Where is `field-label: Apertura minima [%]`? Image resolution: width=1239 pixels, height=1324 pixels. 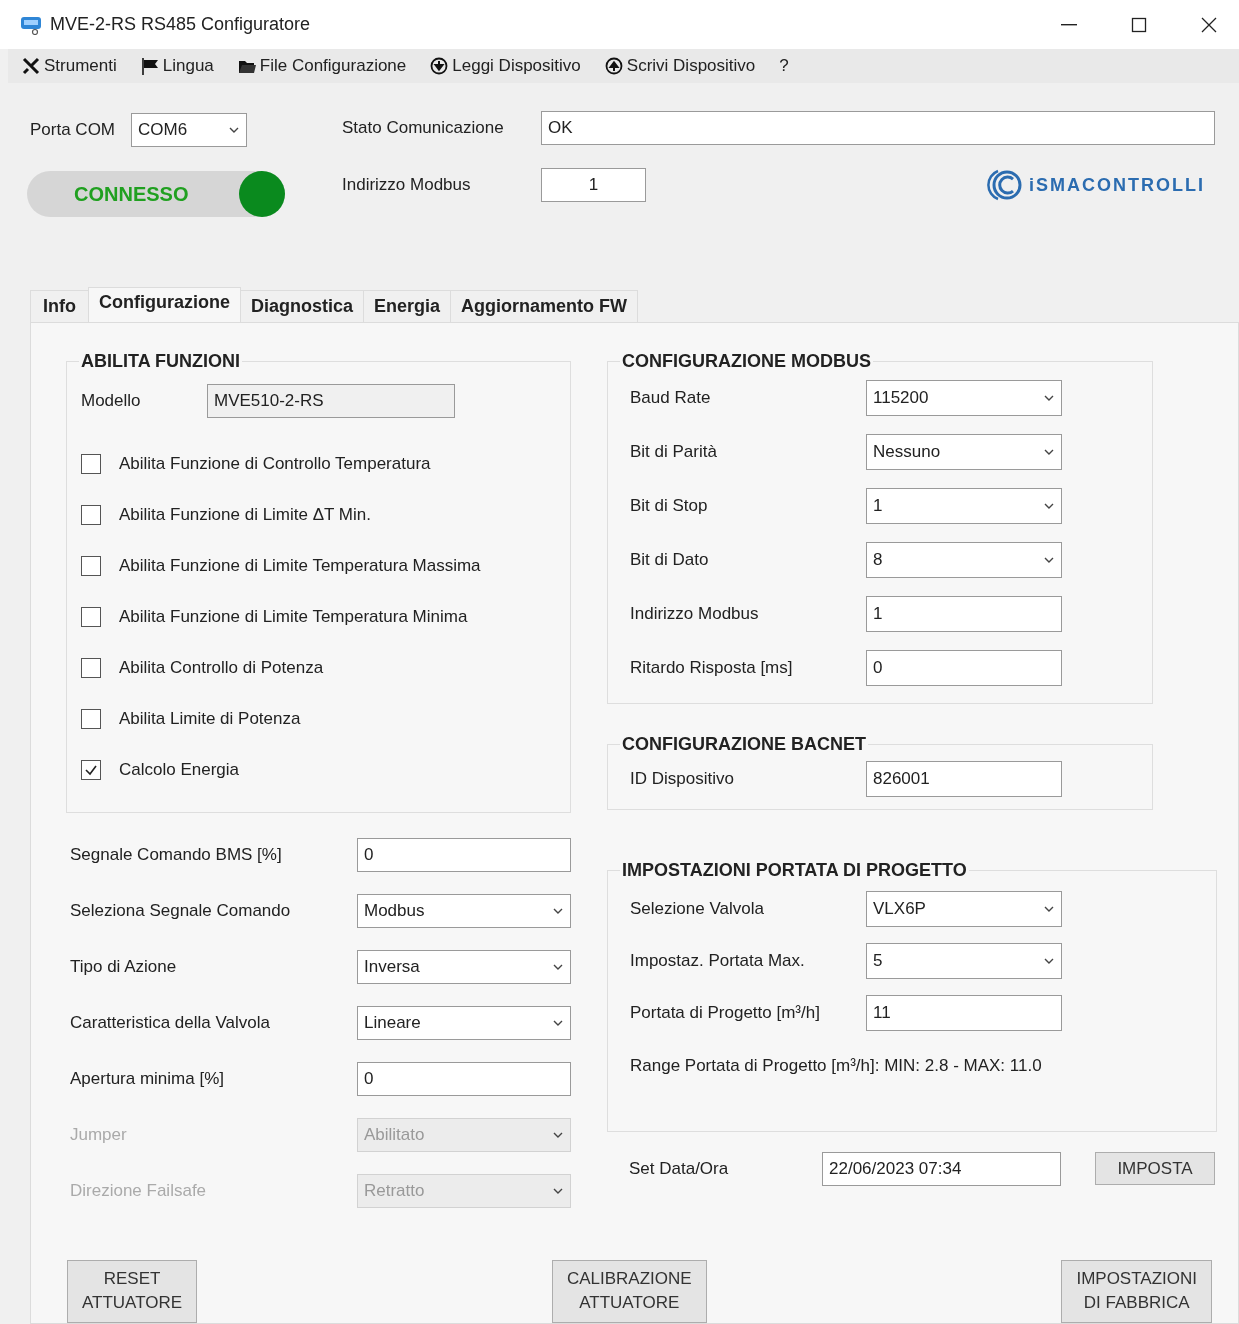 field-label: Apertura minima [%] is located at coordinates (147, 1079).